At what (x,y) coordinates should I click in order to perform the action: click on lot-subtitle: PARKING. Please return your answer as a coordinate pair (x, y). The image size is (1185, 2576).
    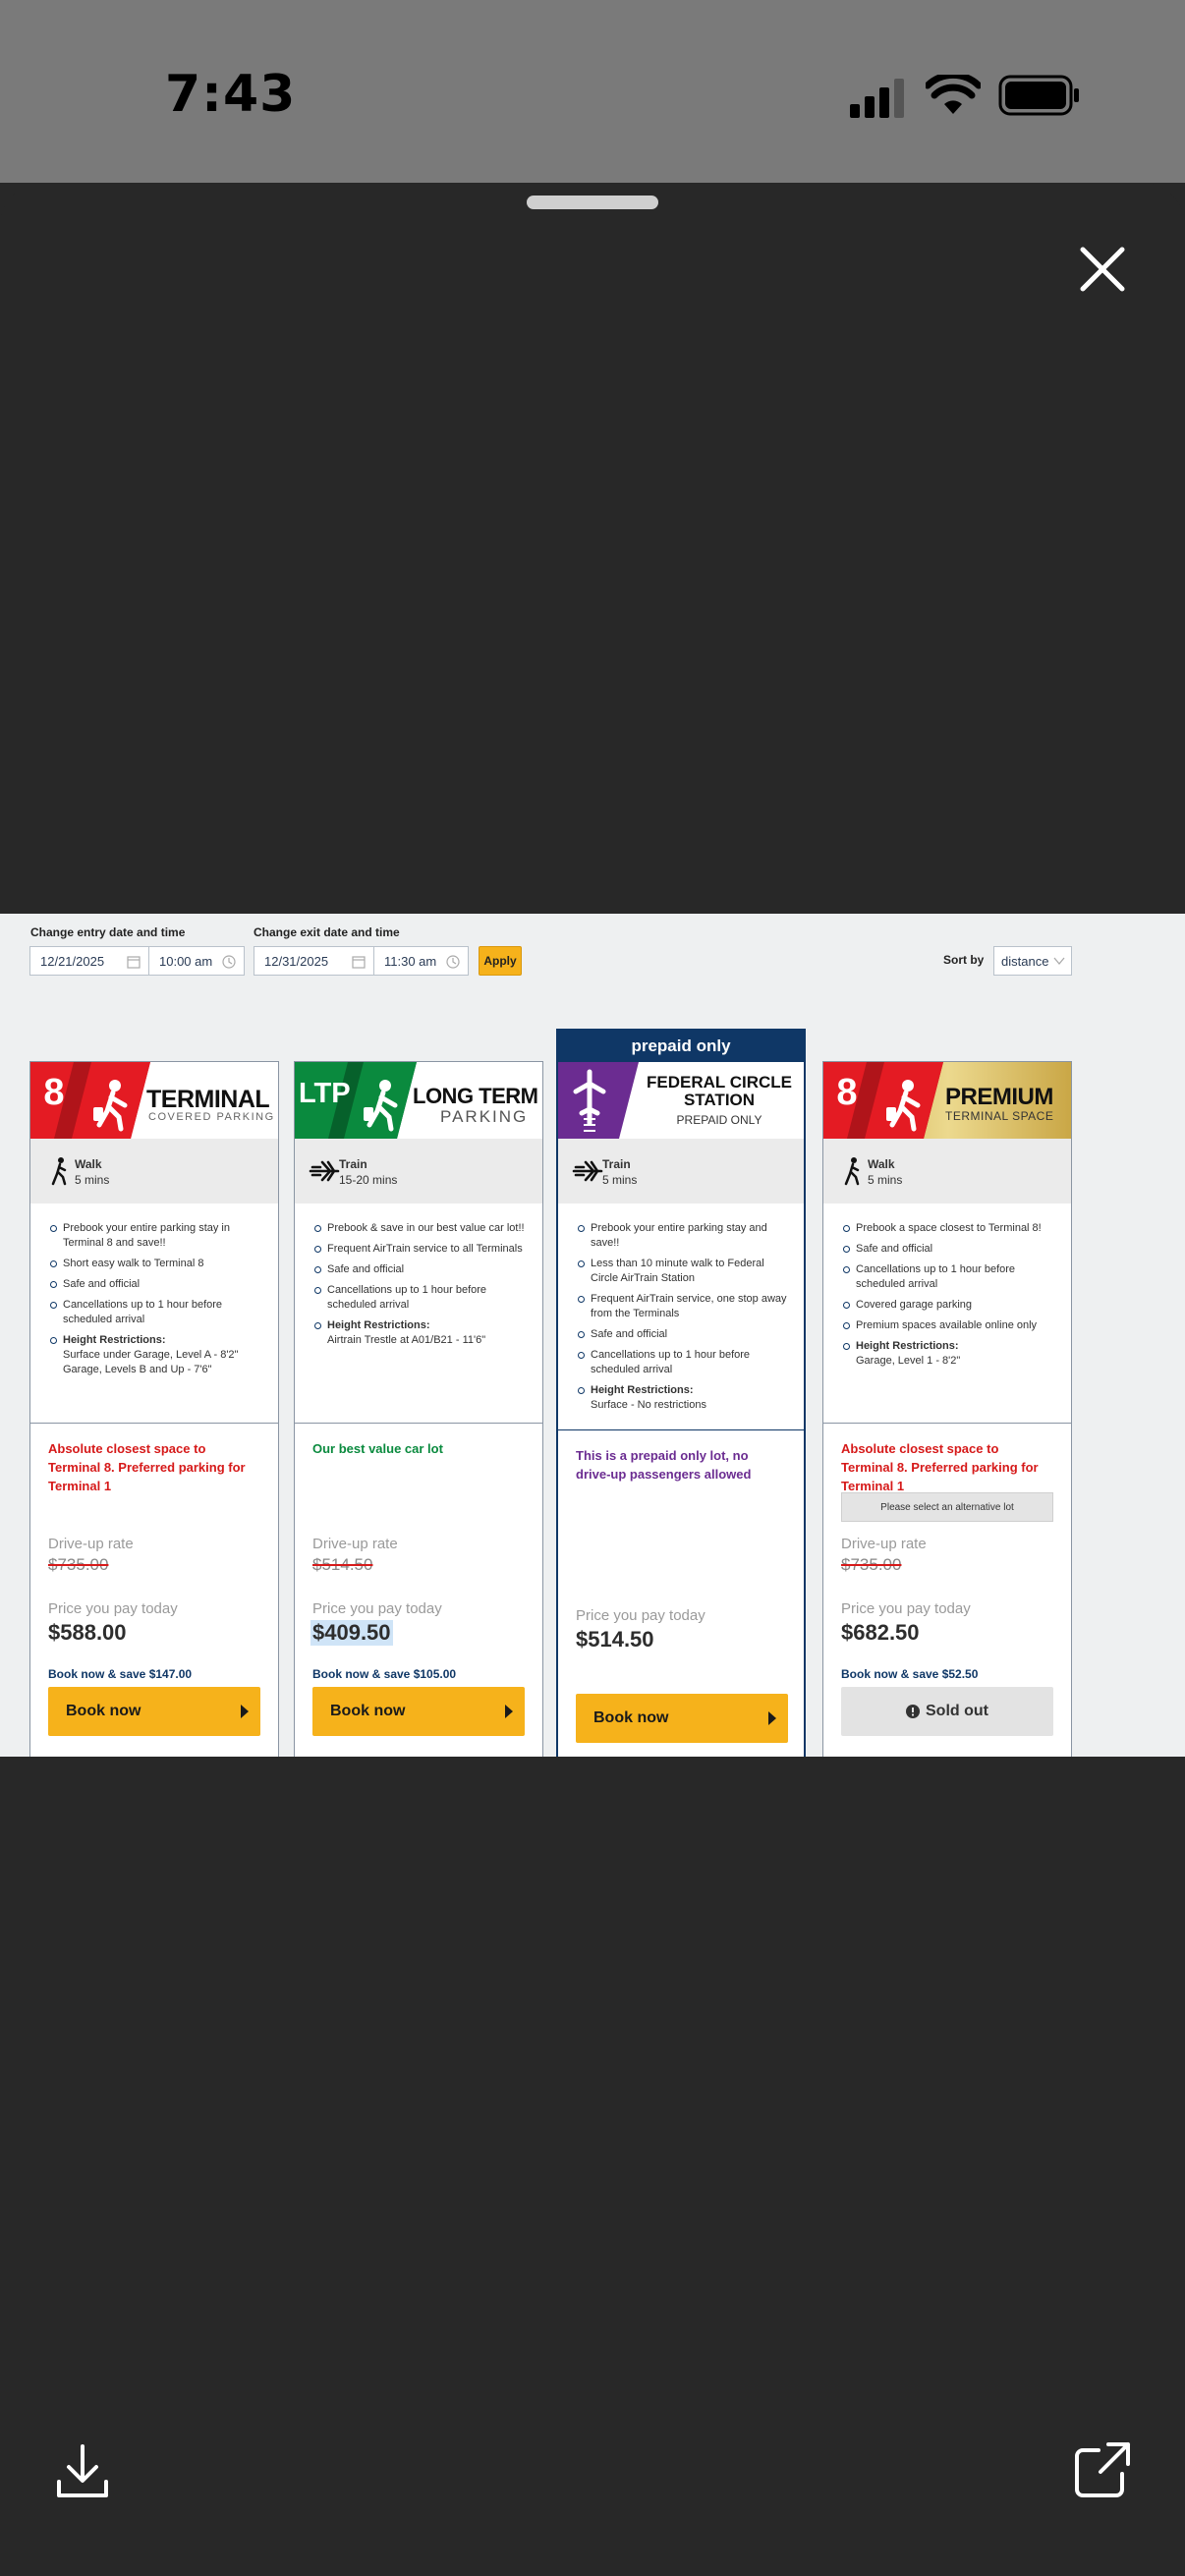
    Looking at the image, I should click on (485, 1116).